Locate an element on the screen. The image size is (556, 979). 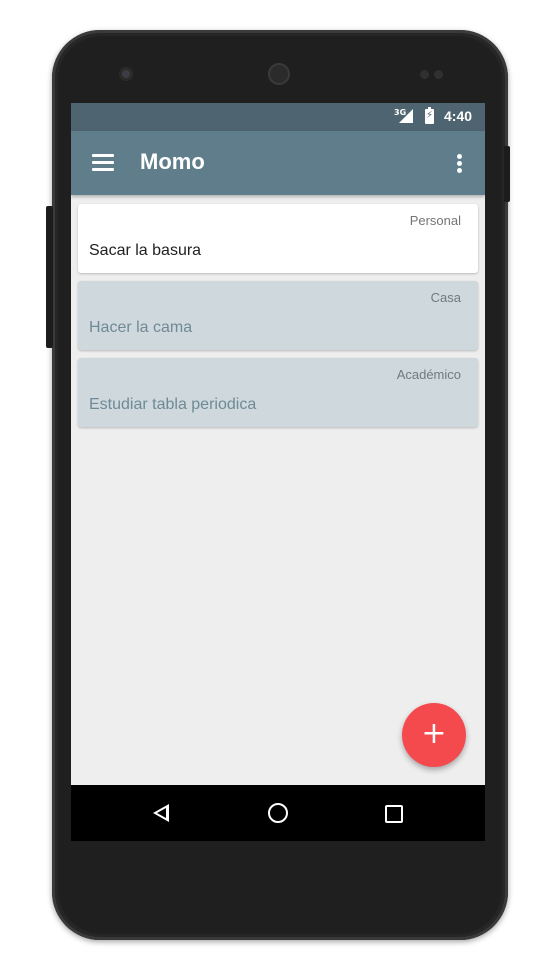
battery-charging-icon: ⚡ is located at coordinates (429, 115).